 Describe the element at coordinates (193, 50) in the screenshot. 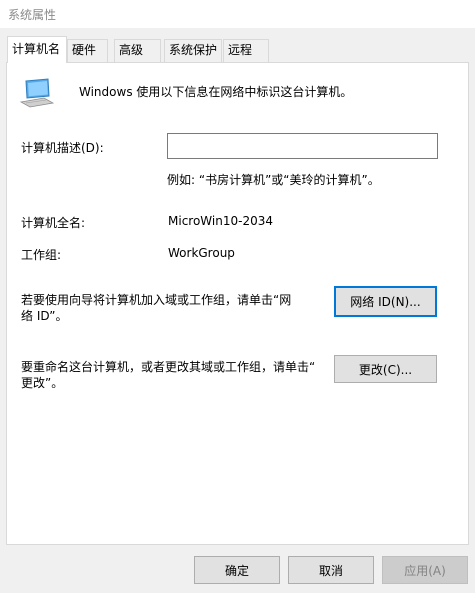

I see `tab-system-protection: 系统保护` at that location.